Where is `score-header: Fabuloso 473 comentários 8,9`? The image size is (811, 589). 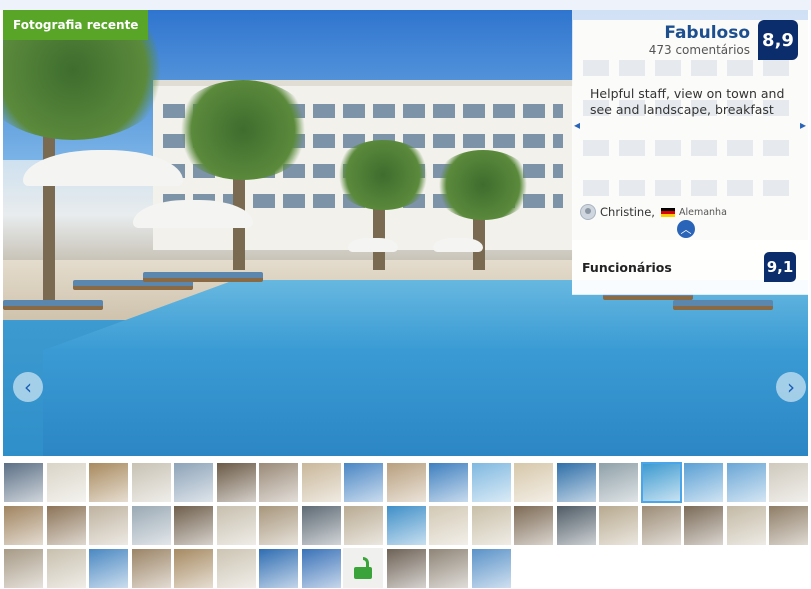 score-header: Fabuloso 473 comentários 8,9 is located at coordinates (723, 40).